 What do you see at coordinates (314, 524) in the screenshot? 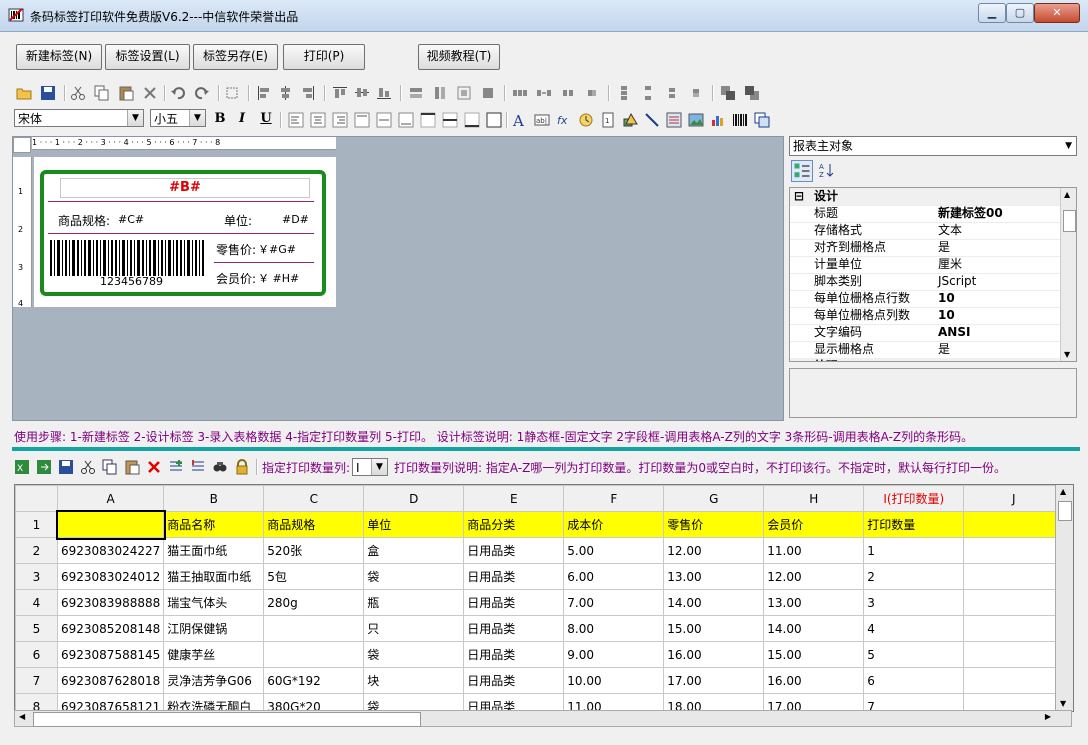
I see `grid-cell: 商品规格` at bounding box center [314, 524].